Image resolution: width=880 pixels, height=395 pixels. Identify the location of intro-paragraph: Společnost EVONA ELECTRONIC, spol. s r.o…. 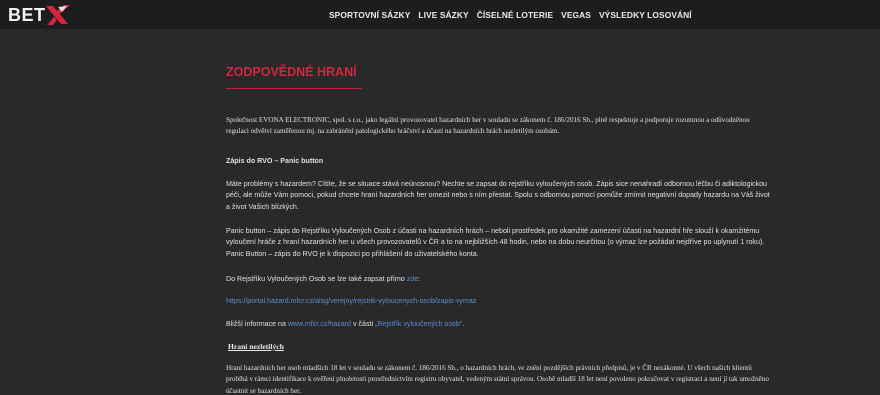
(488, 126).